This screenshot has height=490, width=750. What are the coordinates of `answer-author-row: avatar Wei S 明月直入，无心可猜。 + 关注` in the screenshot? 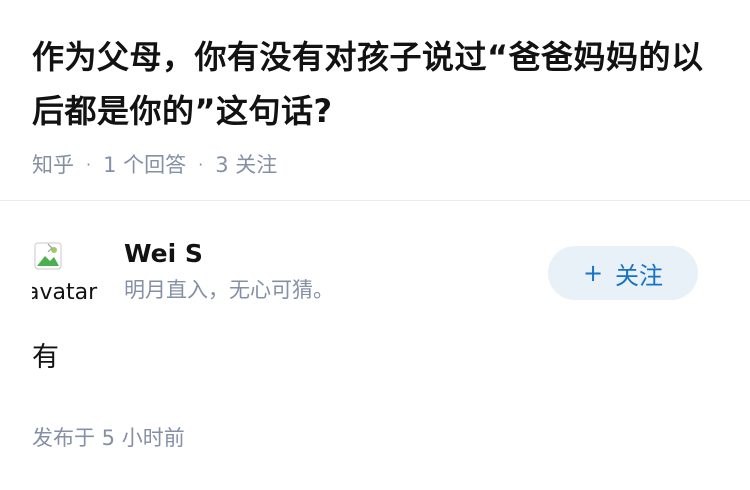 It's located at (365, 272).